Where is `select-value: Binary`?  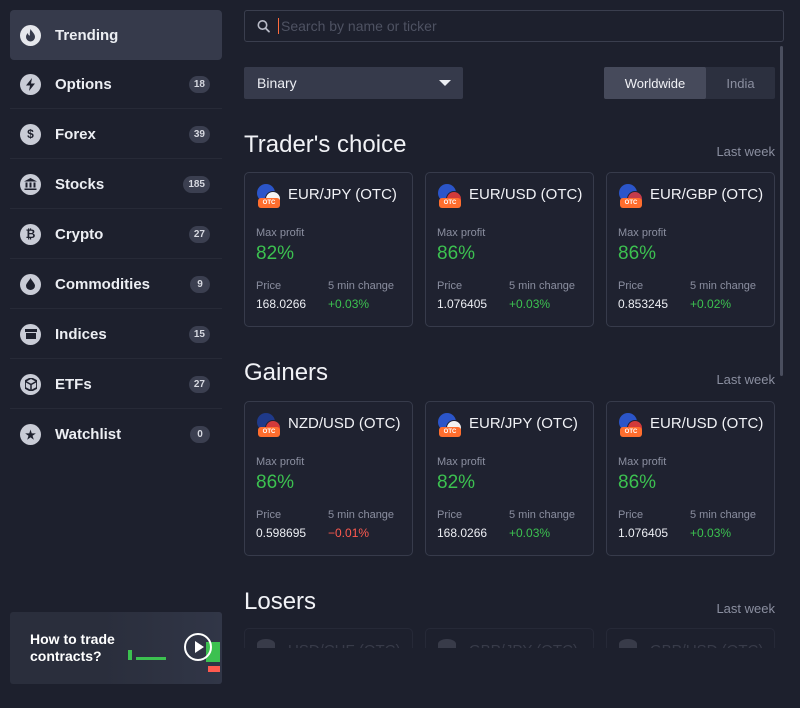
select-value: Binary is located at coordinates (277, 83).